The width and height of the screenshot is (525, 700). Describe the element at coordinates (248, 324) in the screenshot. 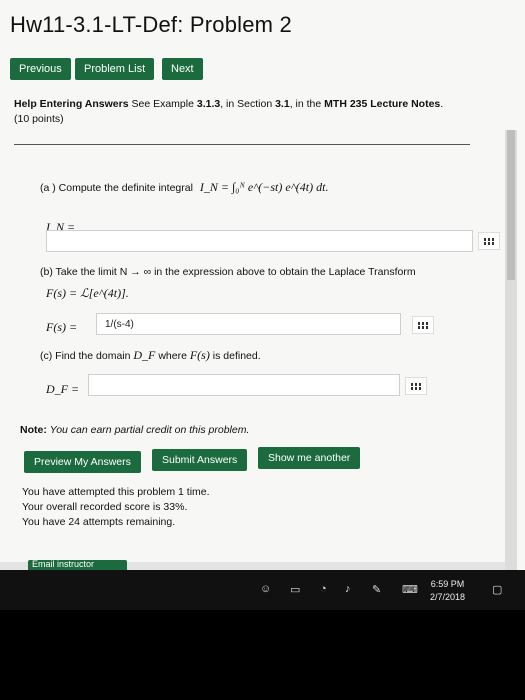

I see `part-b-answer-input: 1/(s-4)` at that location.